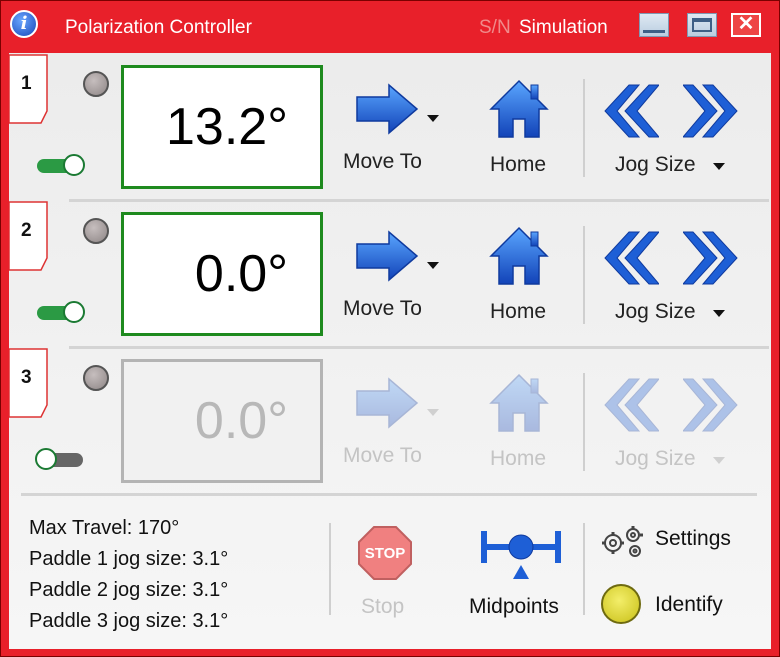 The image size is (780, 657). I want to click on stop-sign-icon: STOP, so click(385, 553).